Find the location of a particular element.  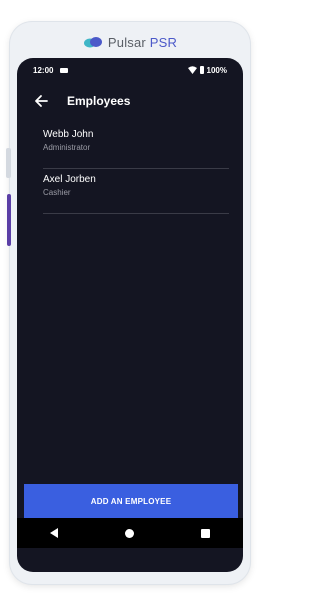

employee-role: Administrator is located at coordinates (67, 147).